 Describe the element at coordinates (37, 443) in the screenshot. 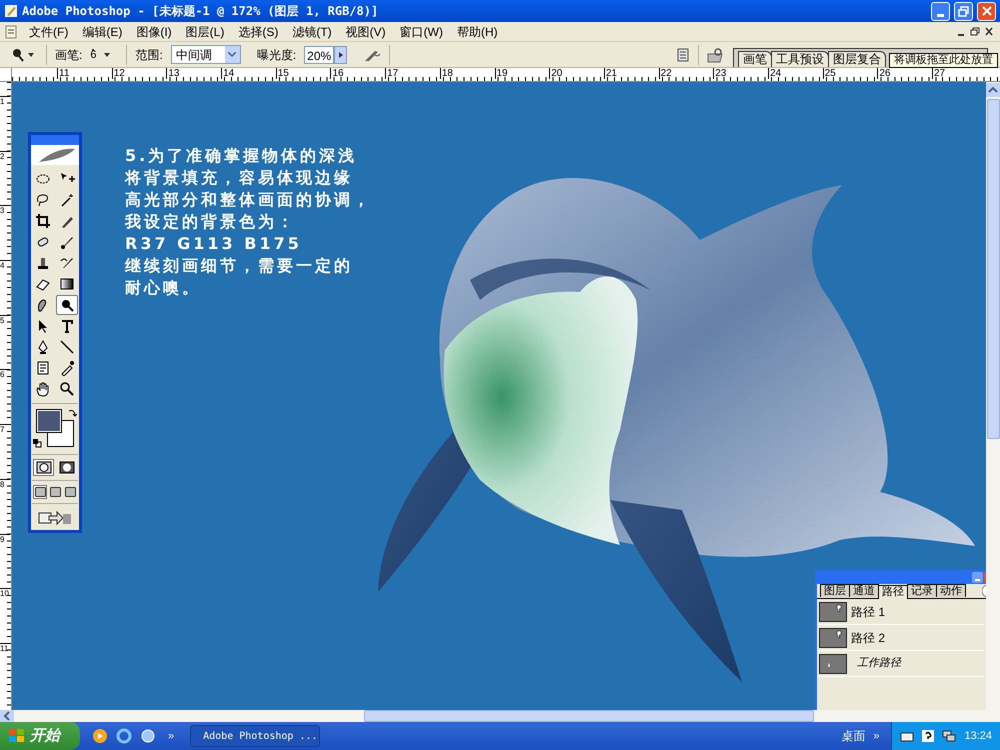

I see `default-colors-icon` at that location.